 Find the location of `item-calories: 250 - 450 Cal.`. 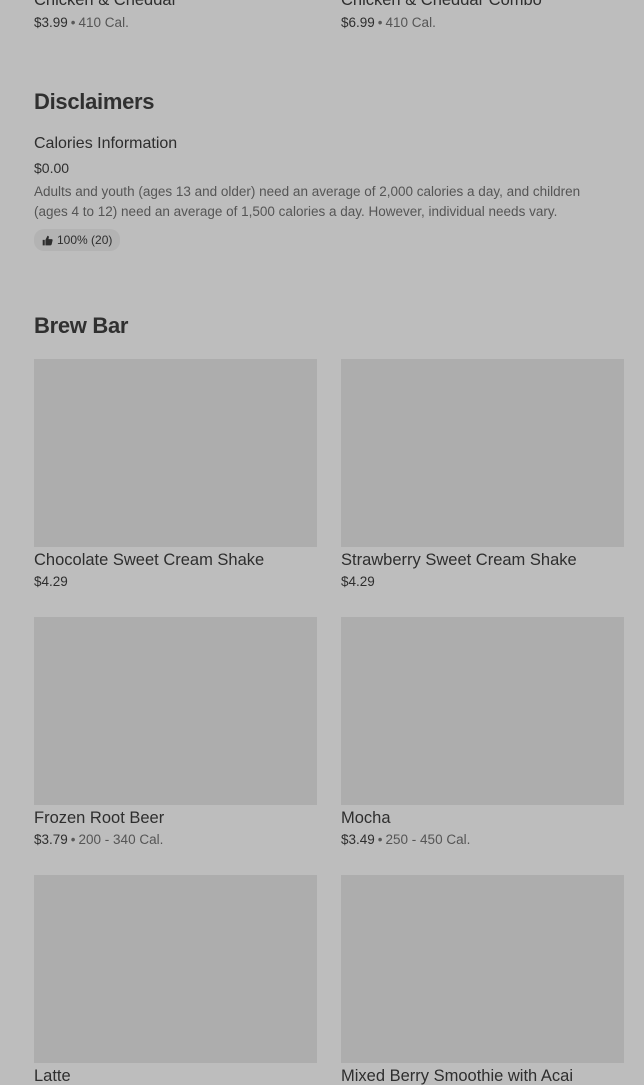

item-calories: 250 - 450 Cal. is located at coordinates (428, 839).